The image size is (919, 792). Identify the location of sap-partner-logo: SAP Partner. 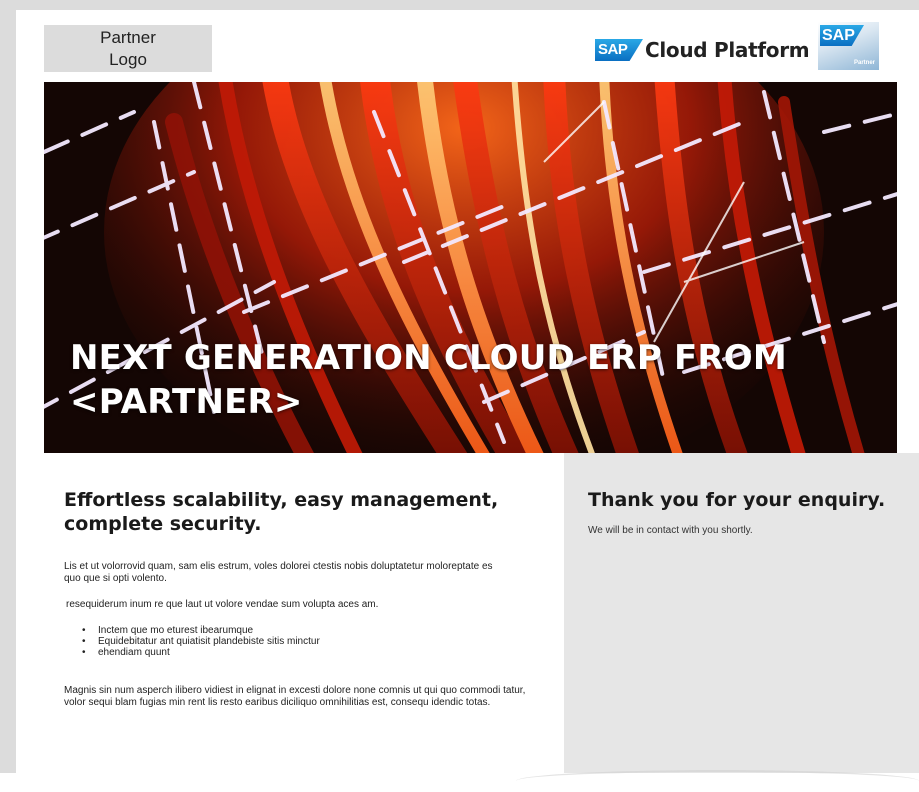
(848, 46).